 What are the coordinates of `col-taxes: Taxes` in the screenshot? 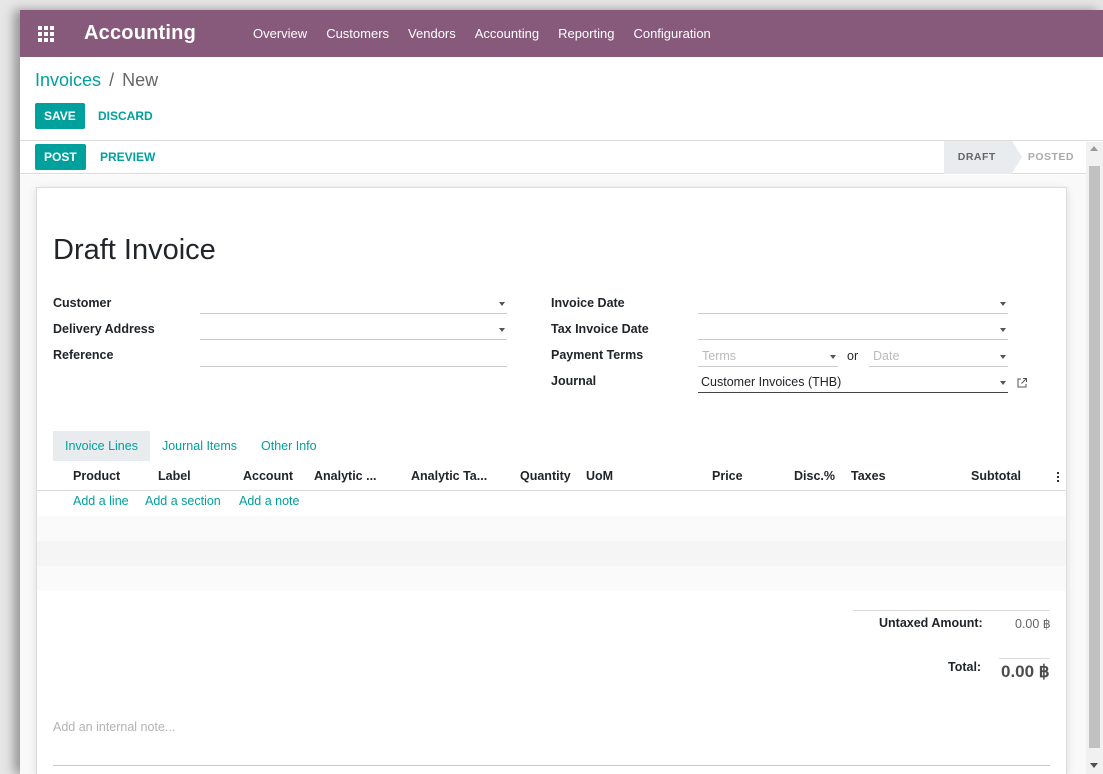 It's located at (868, 476).